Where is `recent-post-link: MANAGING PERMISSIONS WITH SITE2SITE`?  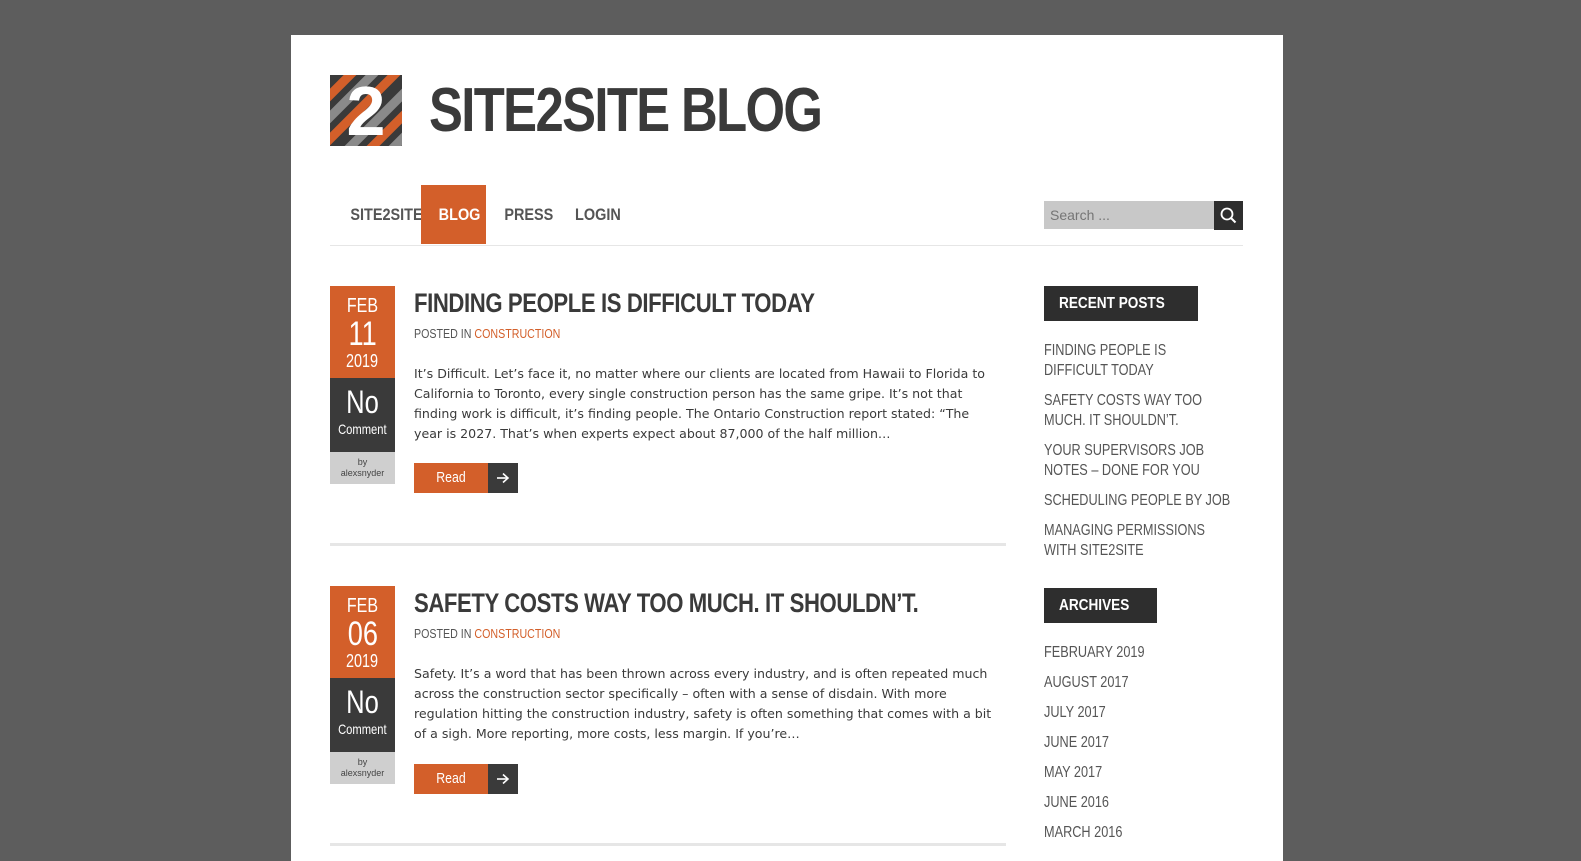 recent-post-link: MANAGING PERMISSIONS WITH SITE2SITE is located at coordinates (1134, 541).